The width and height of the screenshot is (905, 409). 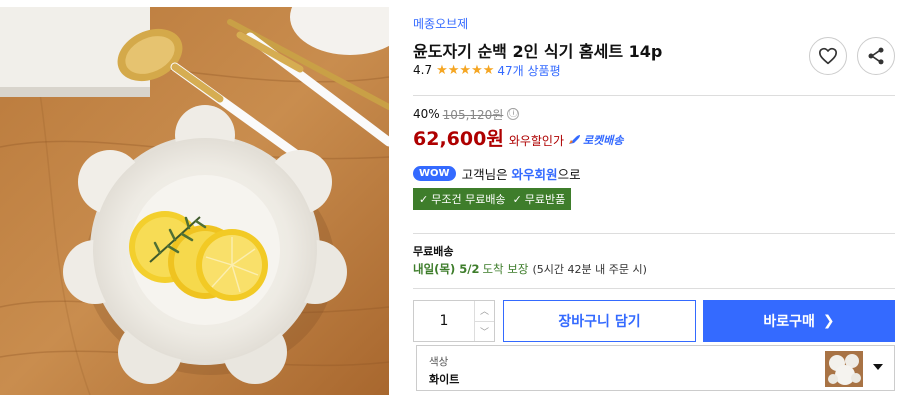 I want to click on price-row: 62,600원 와우할인가 로켓배송, so click(x=518, y=137).